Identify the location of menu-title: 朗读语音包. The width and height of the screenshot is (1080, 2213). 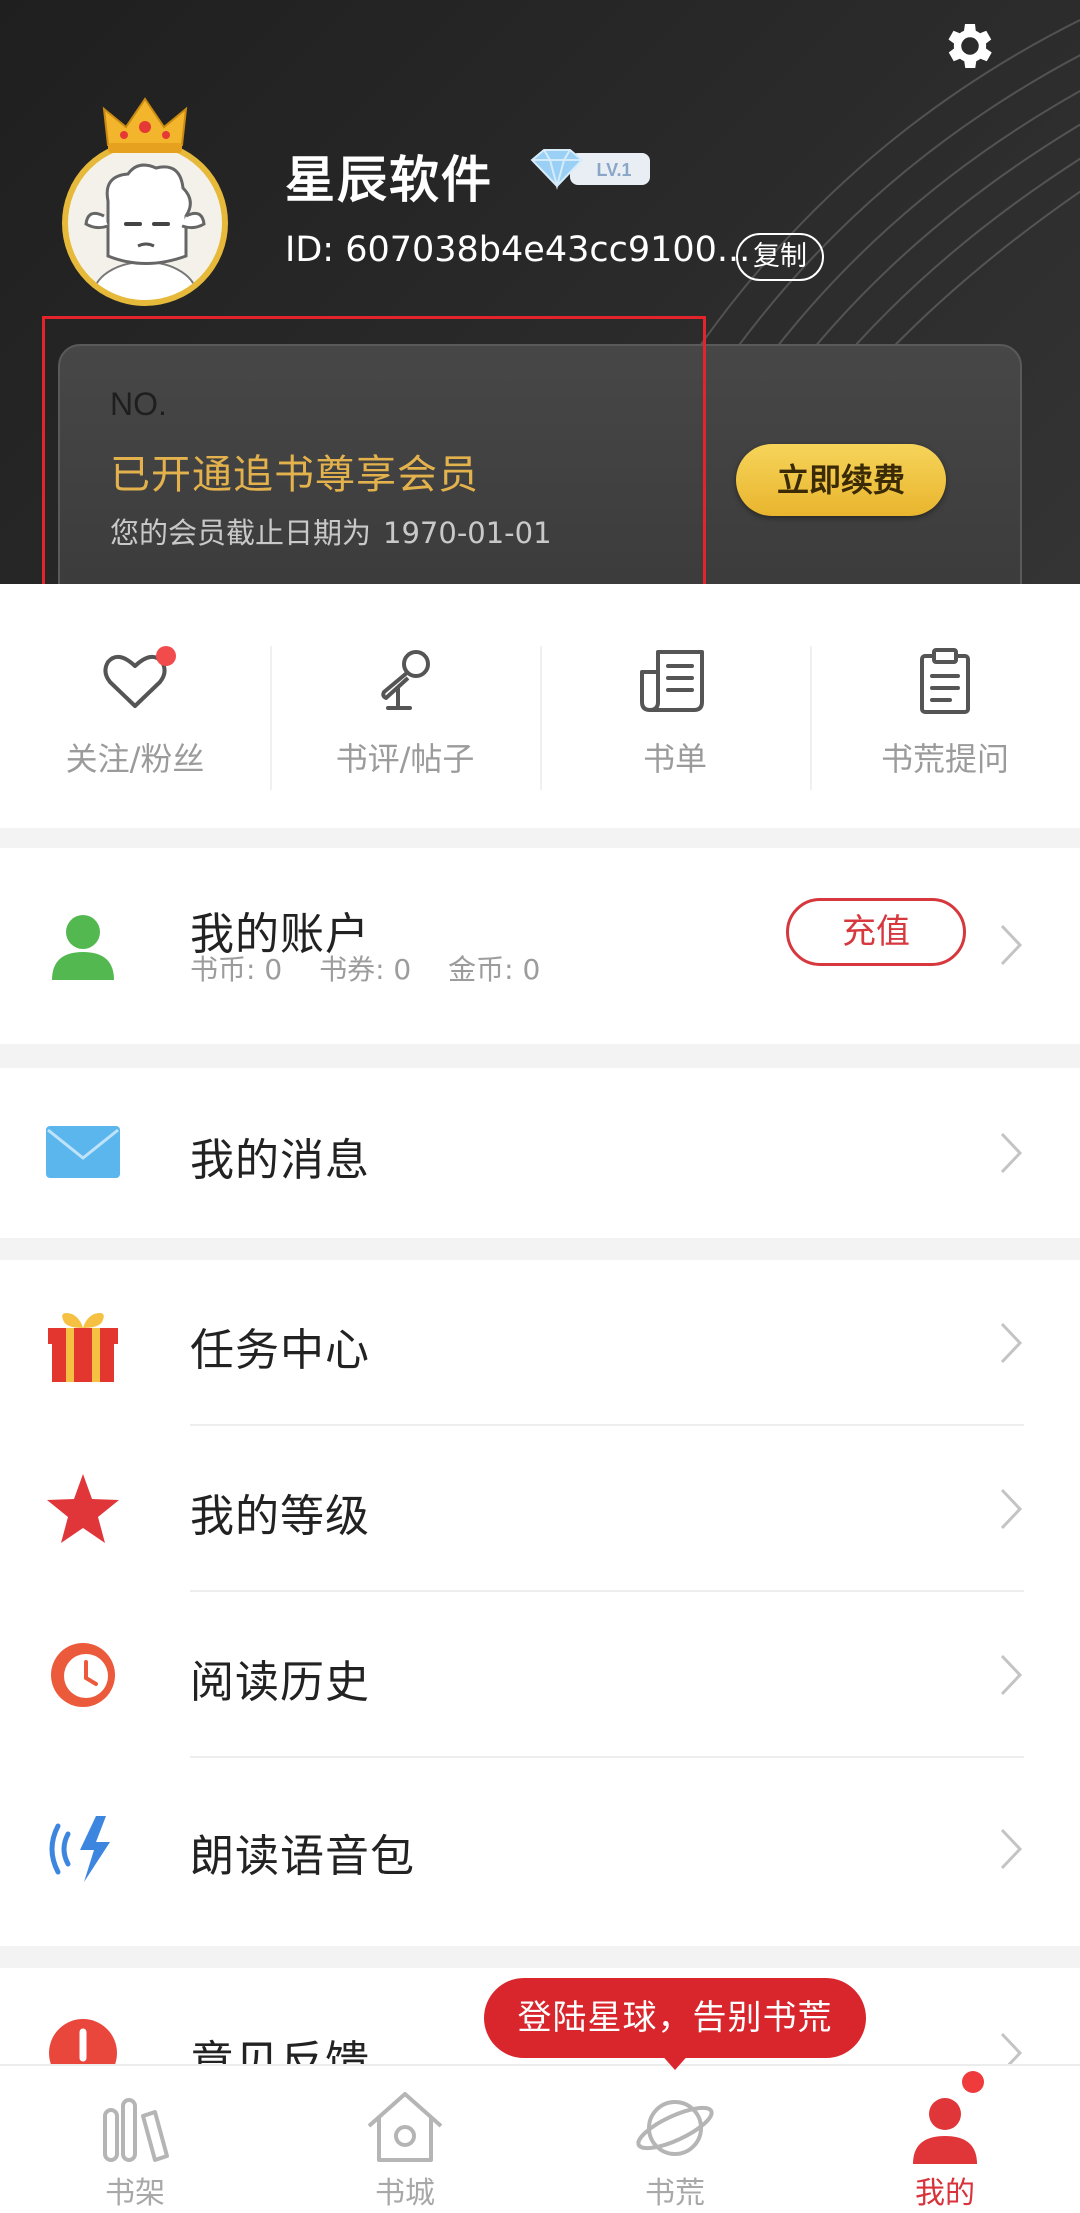
(302, 1856).